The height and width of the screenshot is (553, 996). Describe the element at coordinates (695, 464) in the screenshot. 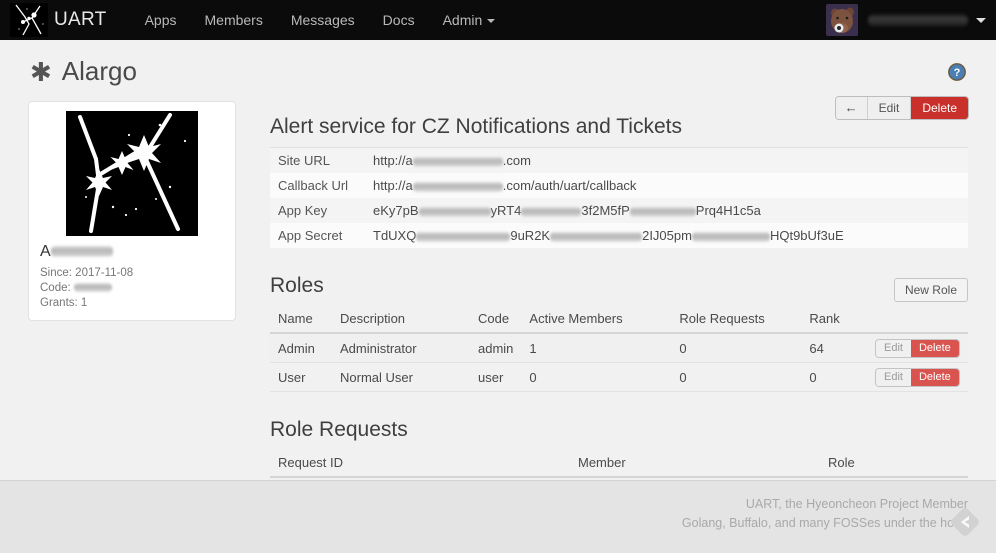

I see `requests-col-member: Member` at that location.